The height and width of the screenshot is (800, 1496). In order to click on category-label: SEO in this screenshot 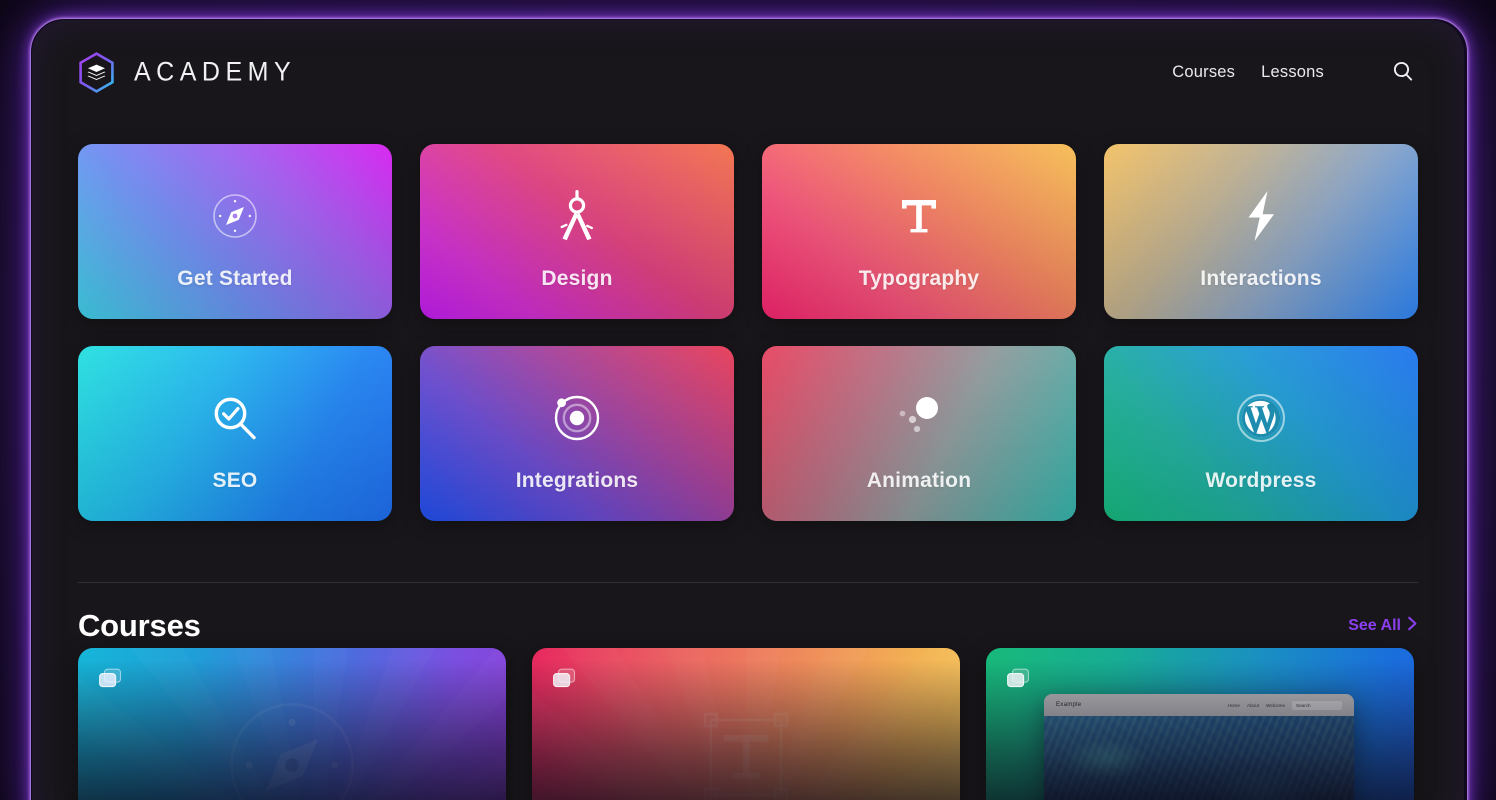, I will do `click(235, 480)`.